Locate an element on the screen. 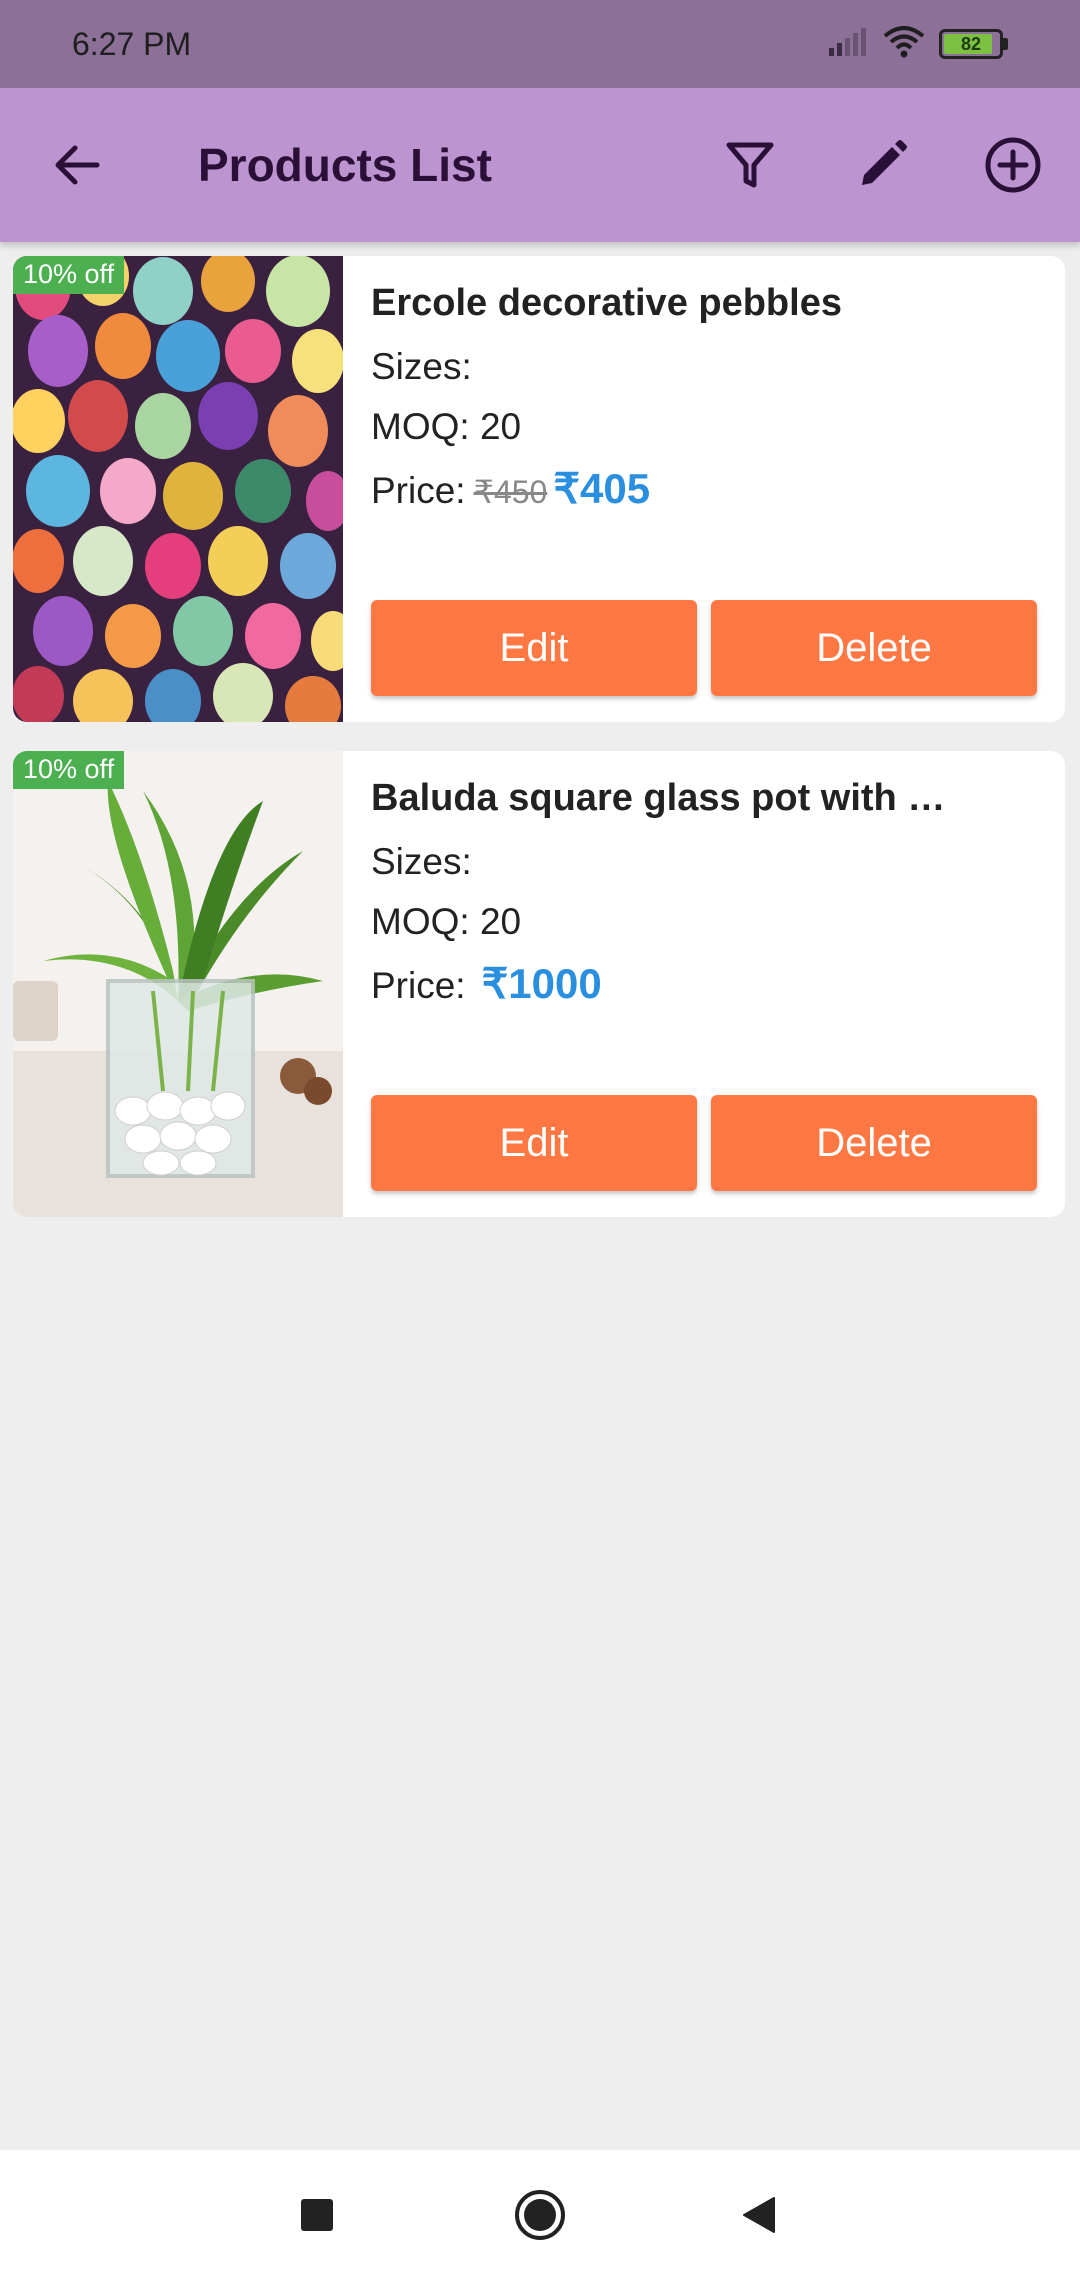 The width and height of the screenshot is (1080, 2280). page-title: Products List is located at coordinates (345, 165).